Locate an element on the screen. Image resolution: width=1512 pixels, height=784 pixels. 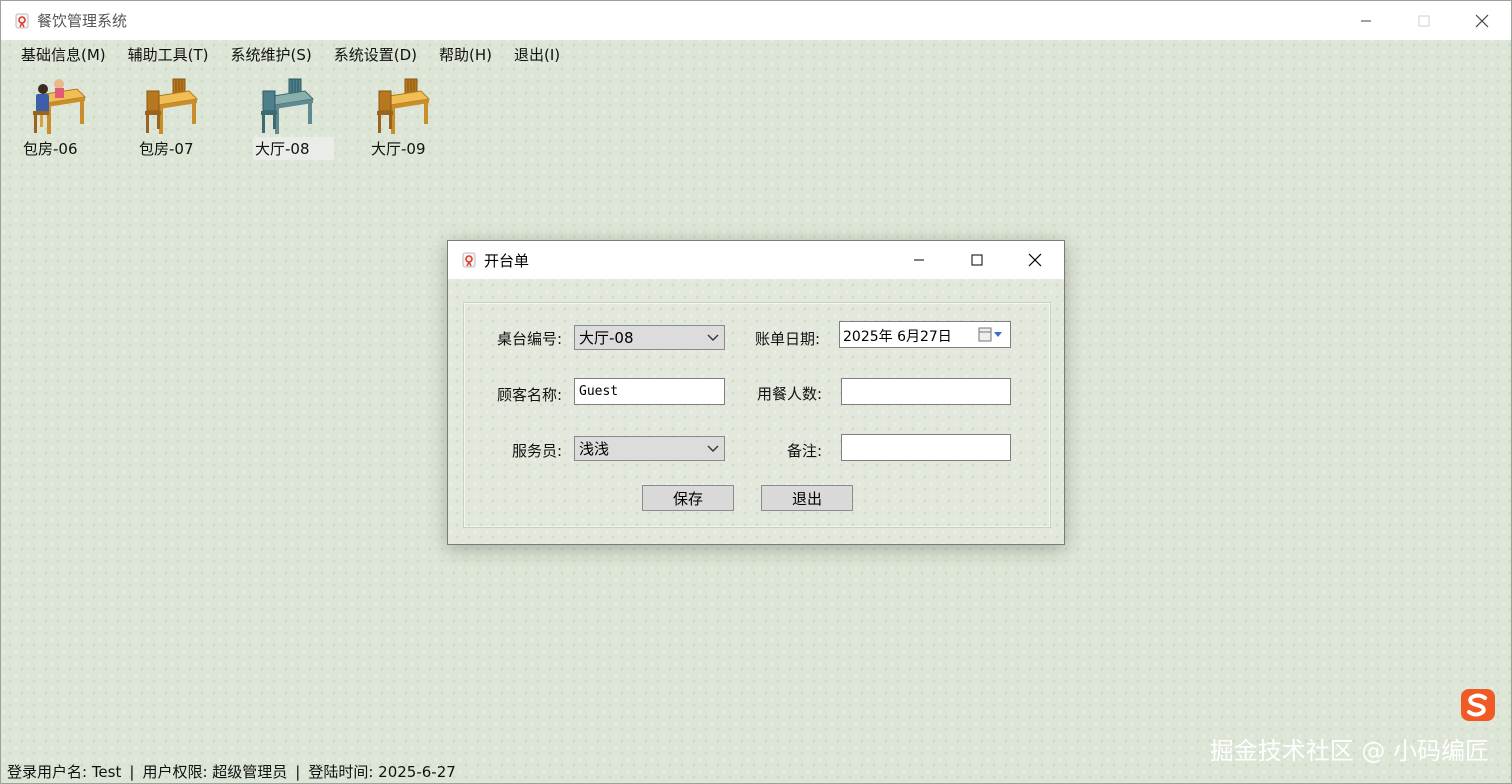
save-button: 保存 is located at coordinates (688, 498).